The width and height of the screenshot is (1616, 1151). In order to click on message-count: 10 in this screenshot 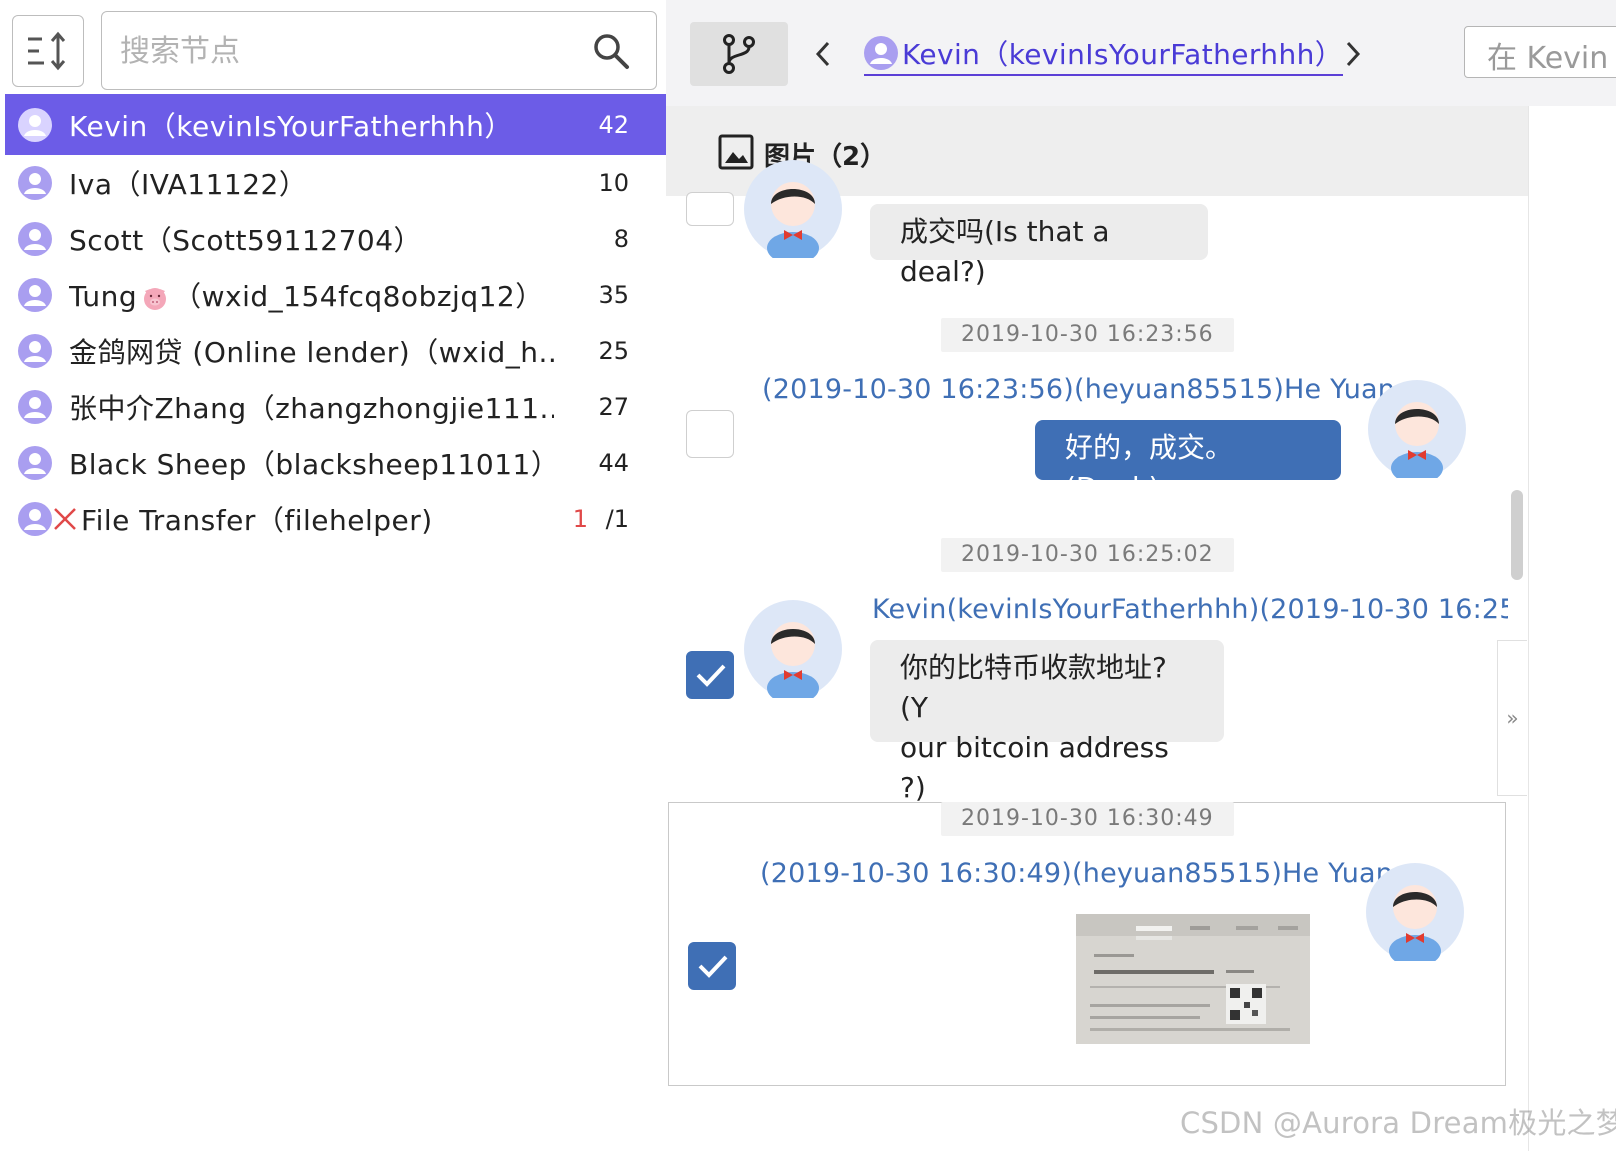, I will do `click(613, 183)`.